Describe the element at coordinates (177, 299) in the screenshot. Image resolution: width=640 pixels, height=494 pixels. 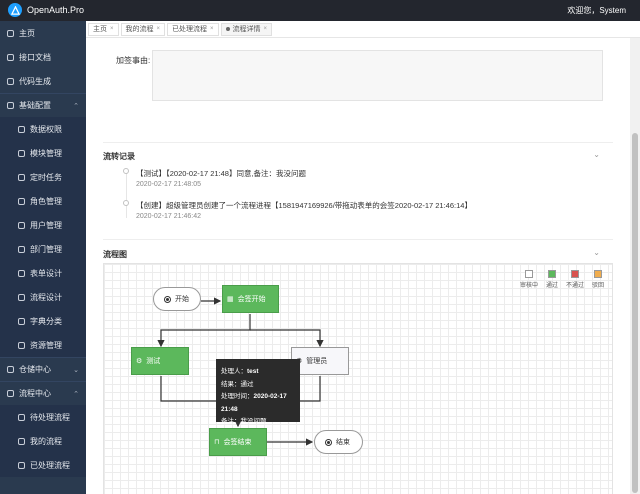
I see `flow-node-start: 开始` at that location.